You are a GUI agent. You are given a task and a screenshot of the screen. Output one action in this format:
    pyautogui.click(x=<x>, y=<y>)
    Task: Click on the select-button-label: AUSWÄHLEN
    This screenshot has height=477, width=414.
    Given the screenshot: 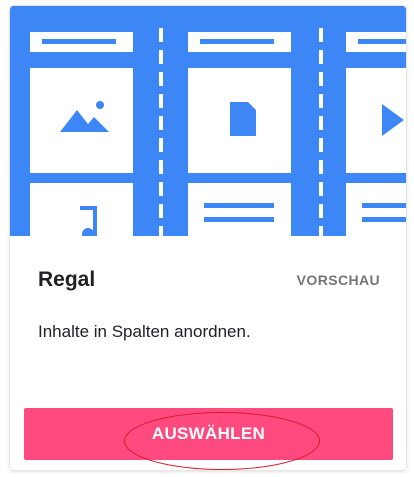 What is the action you would take?
    pyautogui.click(x=208, y=433)
    